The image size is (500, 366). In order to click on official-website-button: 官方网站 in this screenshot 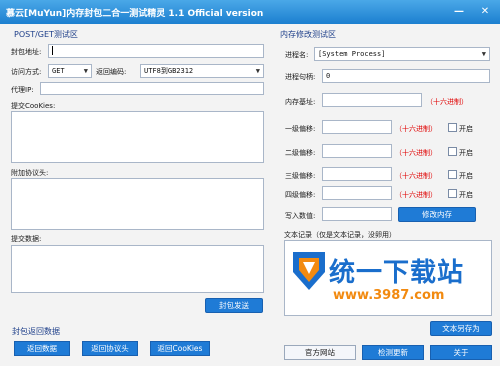, I will do `click(320, 352)`.